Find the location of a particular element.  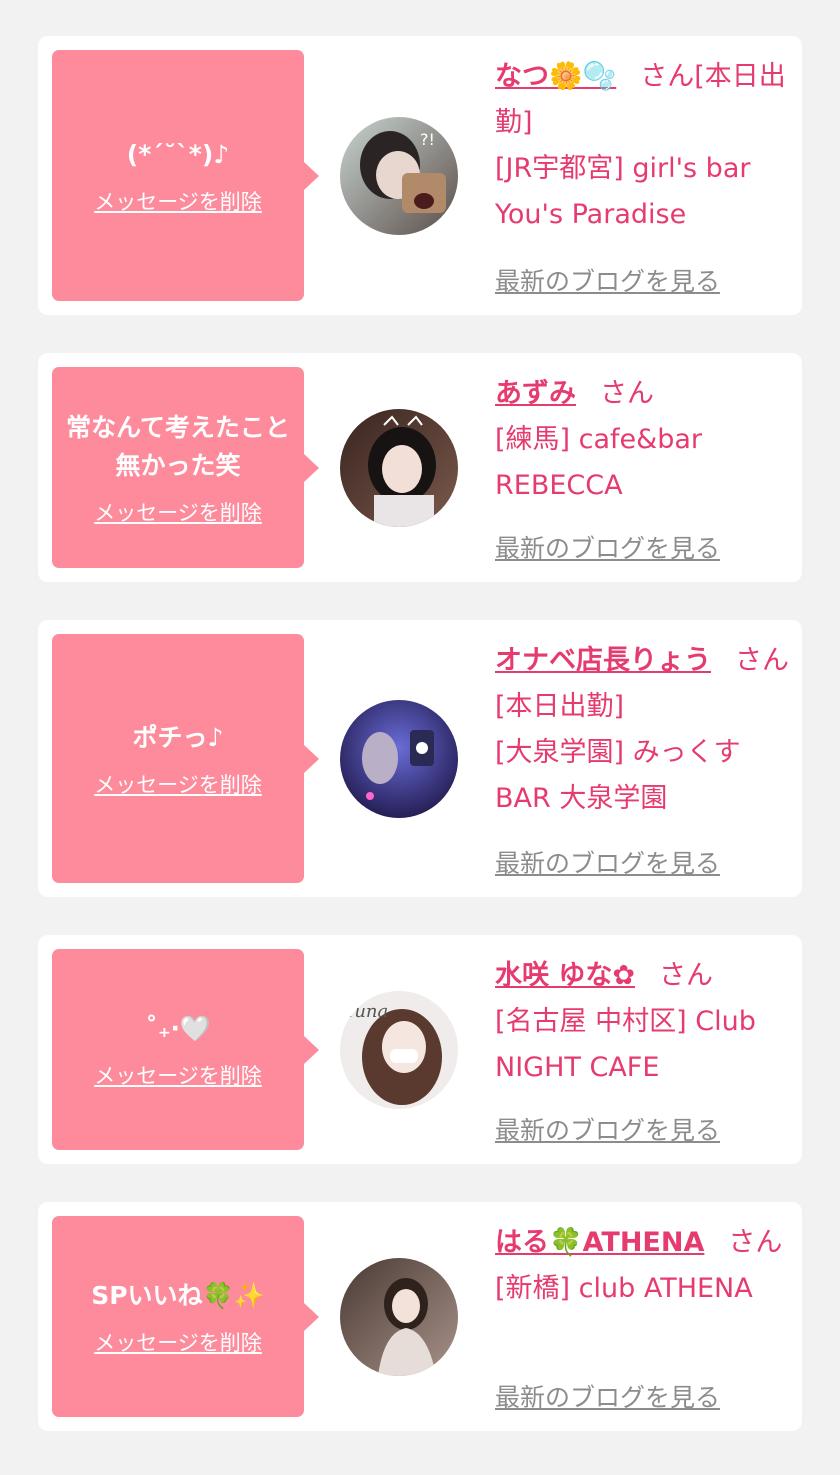

profile-info: 水咲 ゆな✿ さん [名古屋 中村区] Club NIGHT CAFE is located at coordinates (643, 1022).